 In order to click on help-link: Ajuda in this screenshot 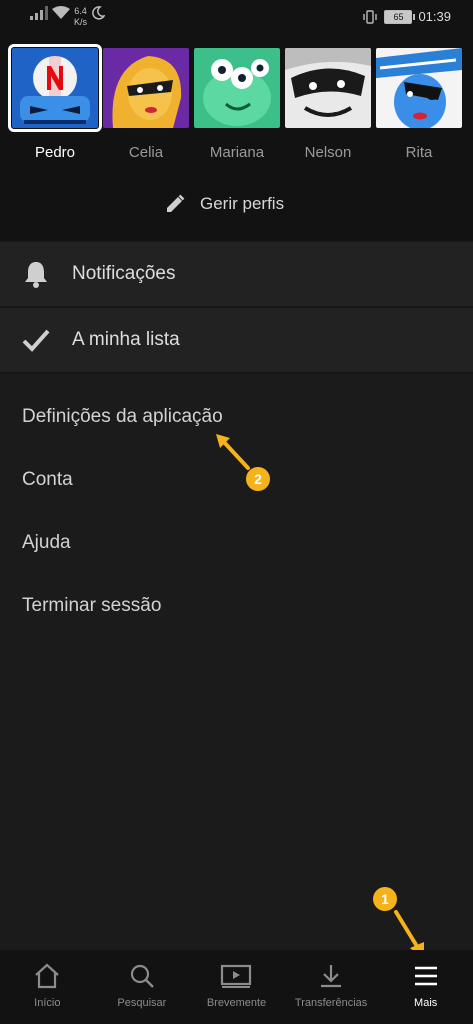, I will do `click(46, 543)`.